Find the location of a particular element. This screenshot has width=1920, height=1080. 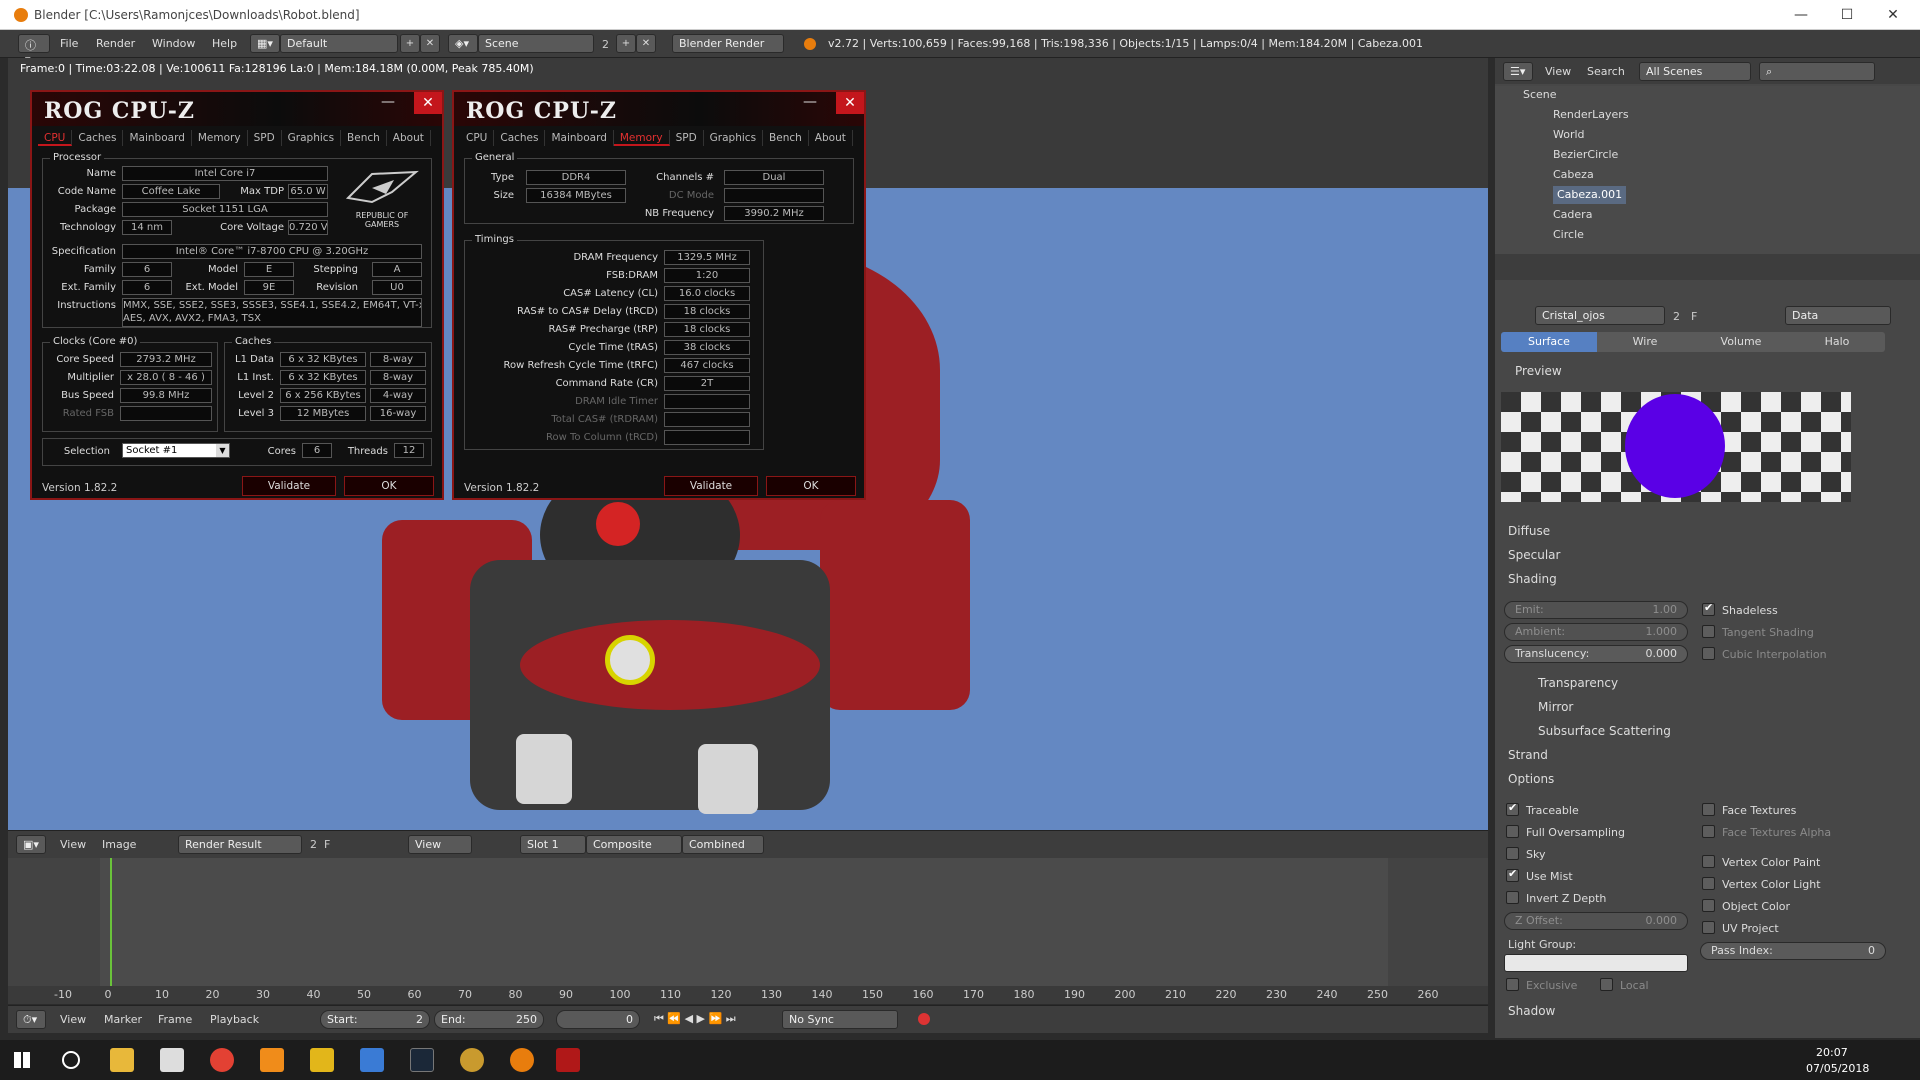

tab-mainboard: Mainboard is located at coordinates (157, 138).